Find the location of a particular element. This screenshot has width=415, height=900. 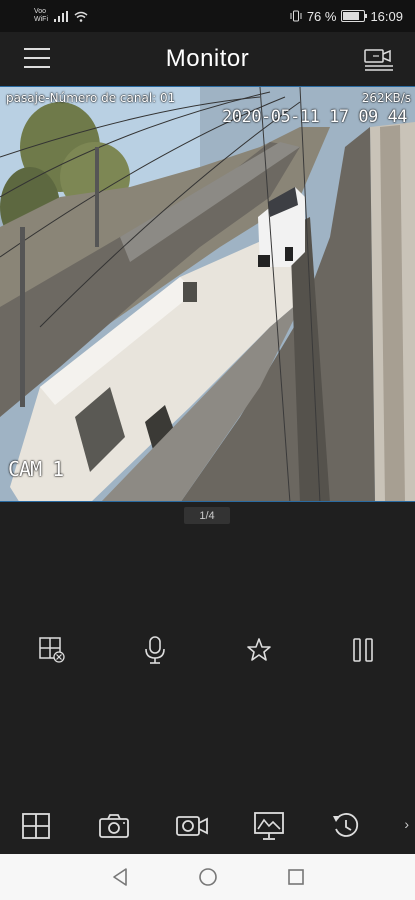

battery-icon is located at coordinates (354, 16).